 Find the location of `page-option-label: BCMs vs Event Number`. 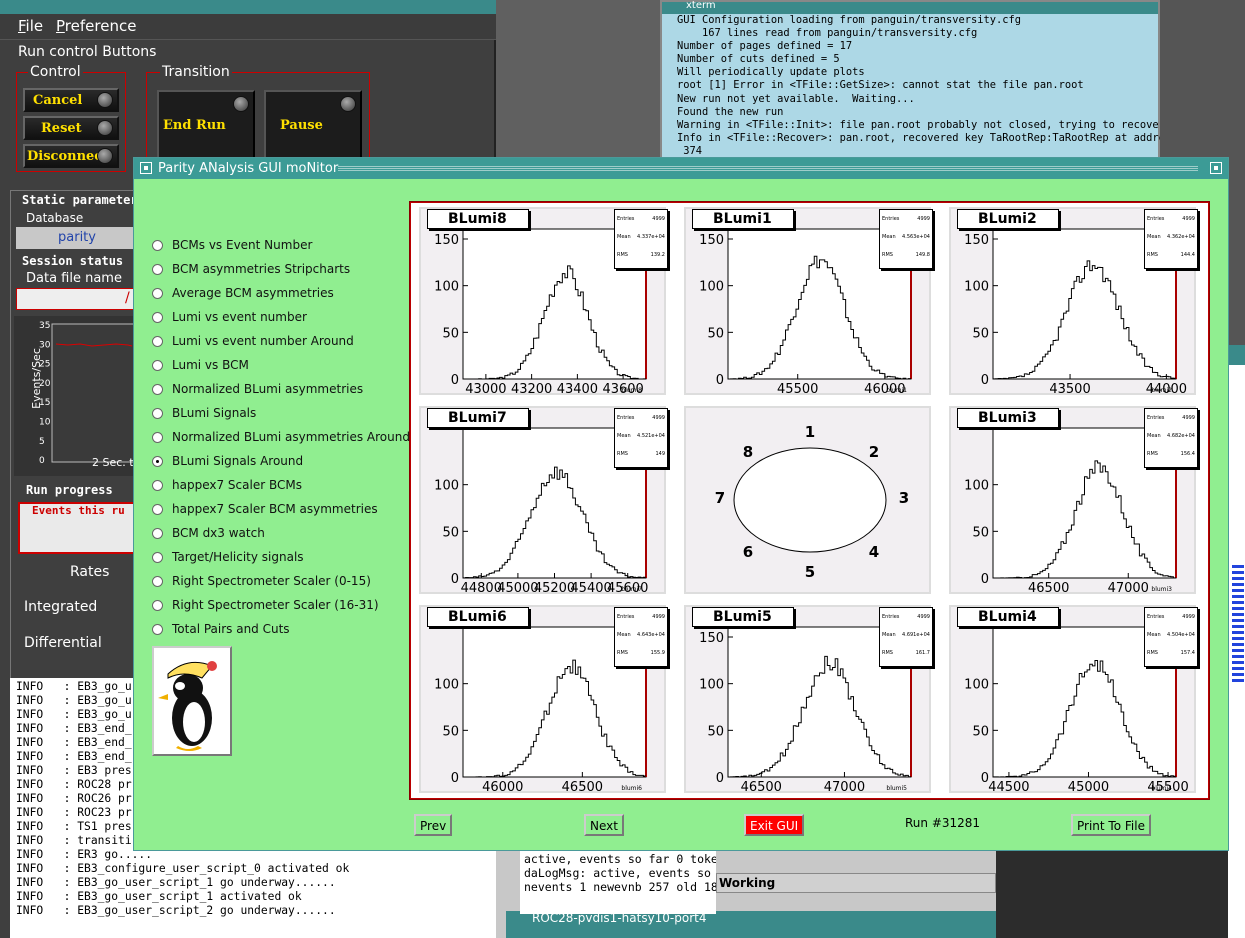

page-option-label: BCMs vs Event Number is located at coordinates (242, 245).